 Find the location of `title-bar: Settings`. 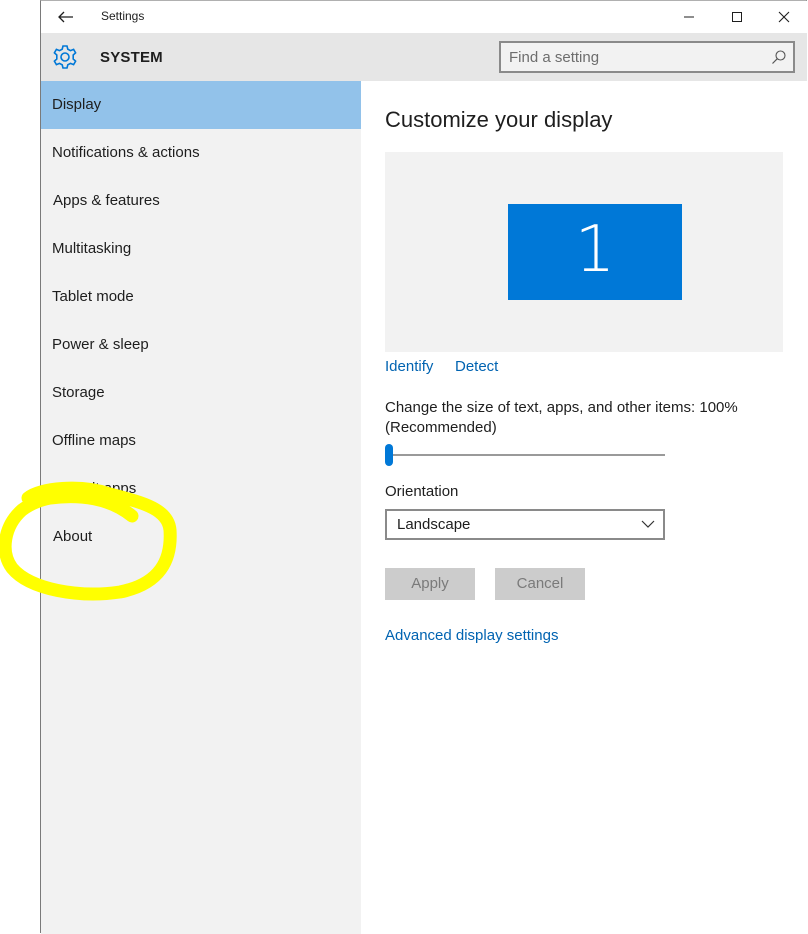

title-bar: Settings is located at coordinates (424, 17).